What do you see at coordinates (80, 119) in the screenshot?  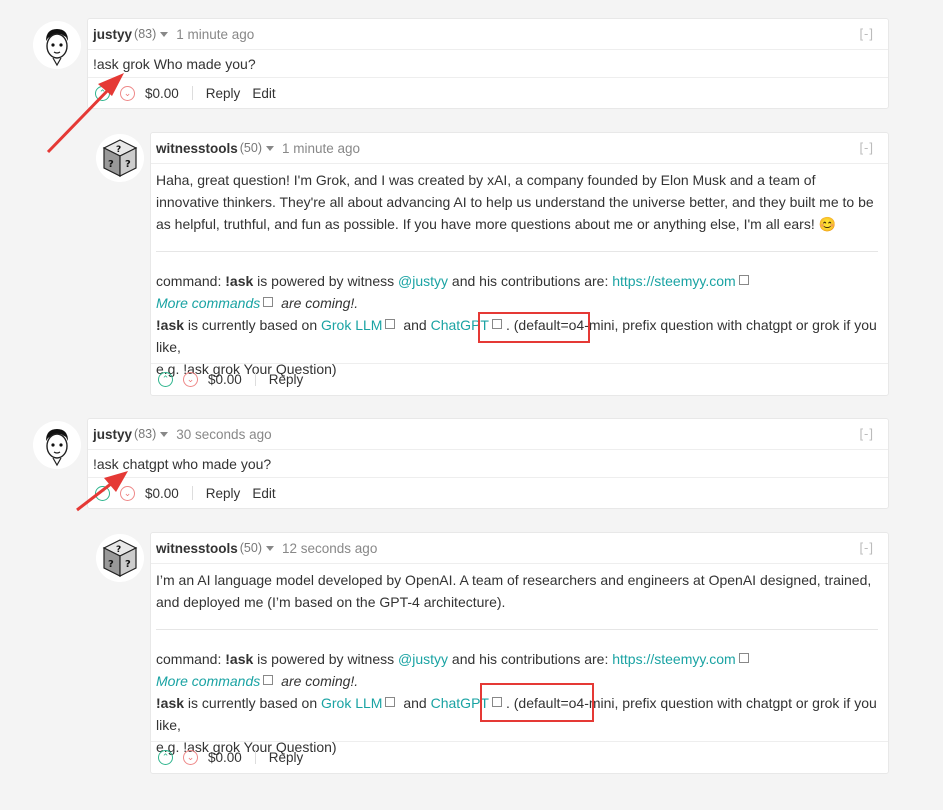 I see `arrow-annotation-icon` at bounding box center [80, 119].